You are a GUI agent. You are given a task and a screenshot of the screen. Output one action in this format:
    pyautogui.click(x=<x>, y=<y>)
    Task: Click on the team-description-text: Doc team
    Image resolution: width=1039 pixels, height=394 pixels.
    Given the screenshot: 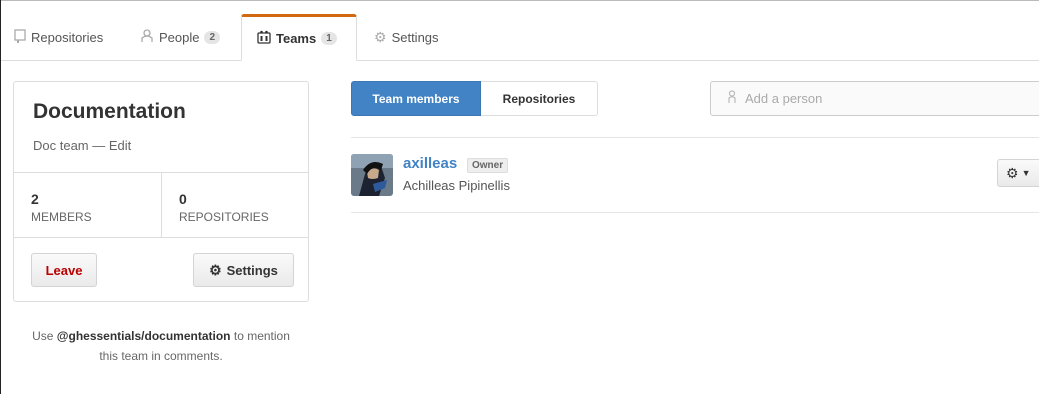 What is the action you would take?
    pyautogui.click(x=61, y=145)
    